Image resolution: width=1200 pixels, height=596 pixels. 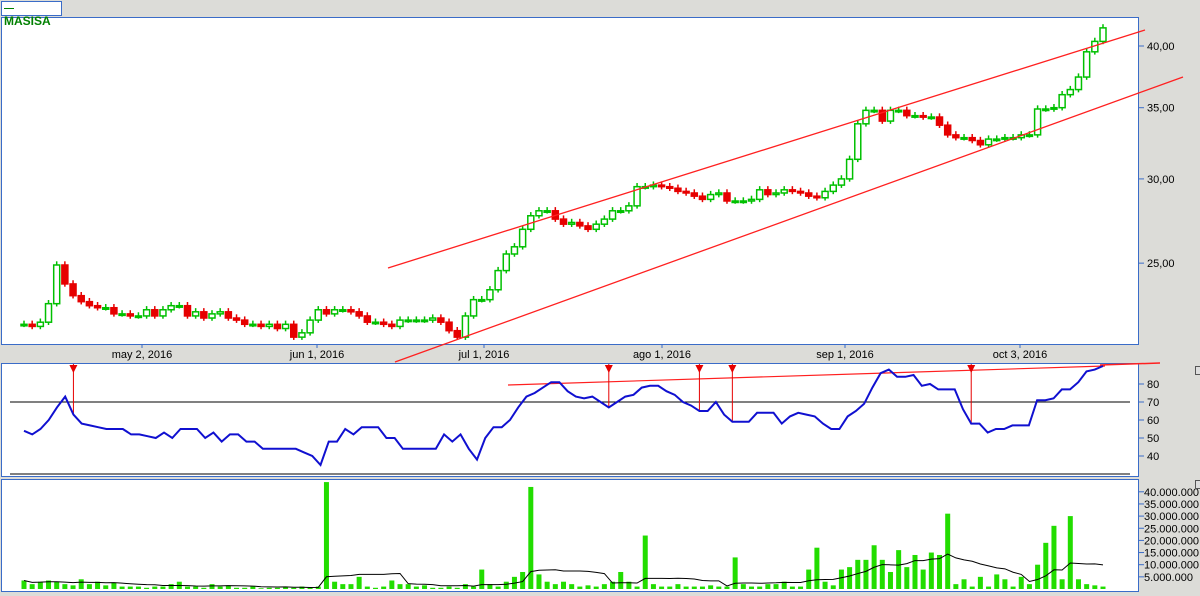 I want to click on series-line-icon, so click(x=9, y=9).